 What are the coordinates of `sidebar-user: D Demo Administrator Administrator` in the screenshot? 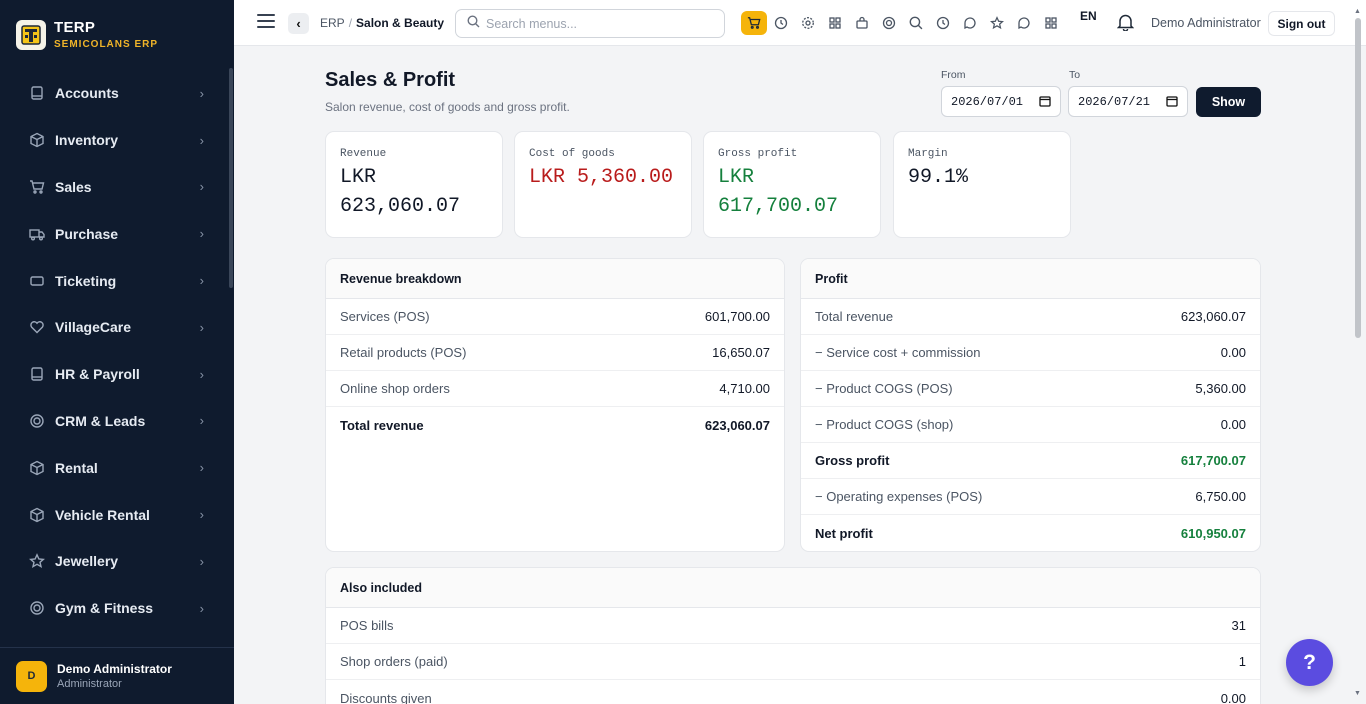 It's located at (117, 675).